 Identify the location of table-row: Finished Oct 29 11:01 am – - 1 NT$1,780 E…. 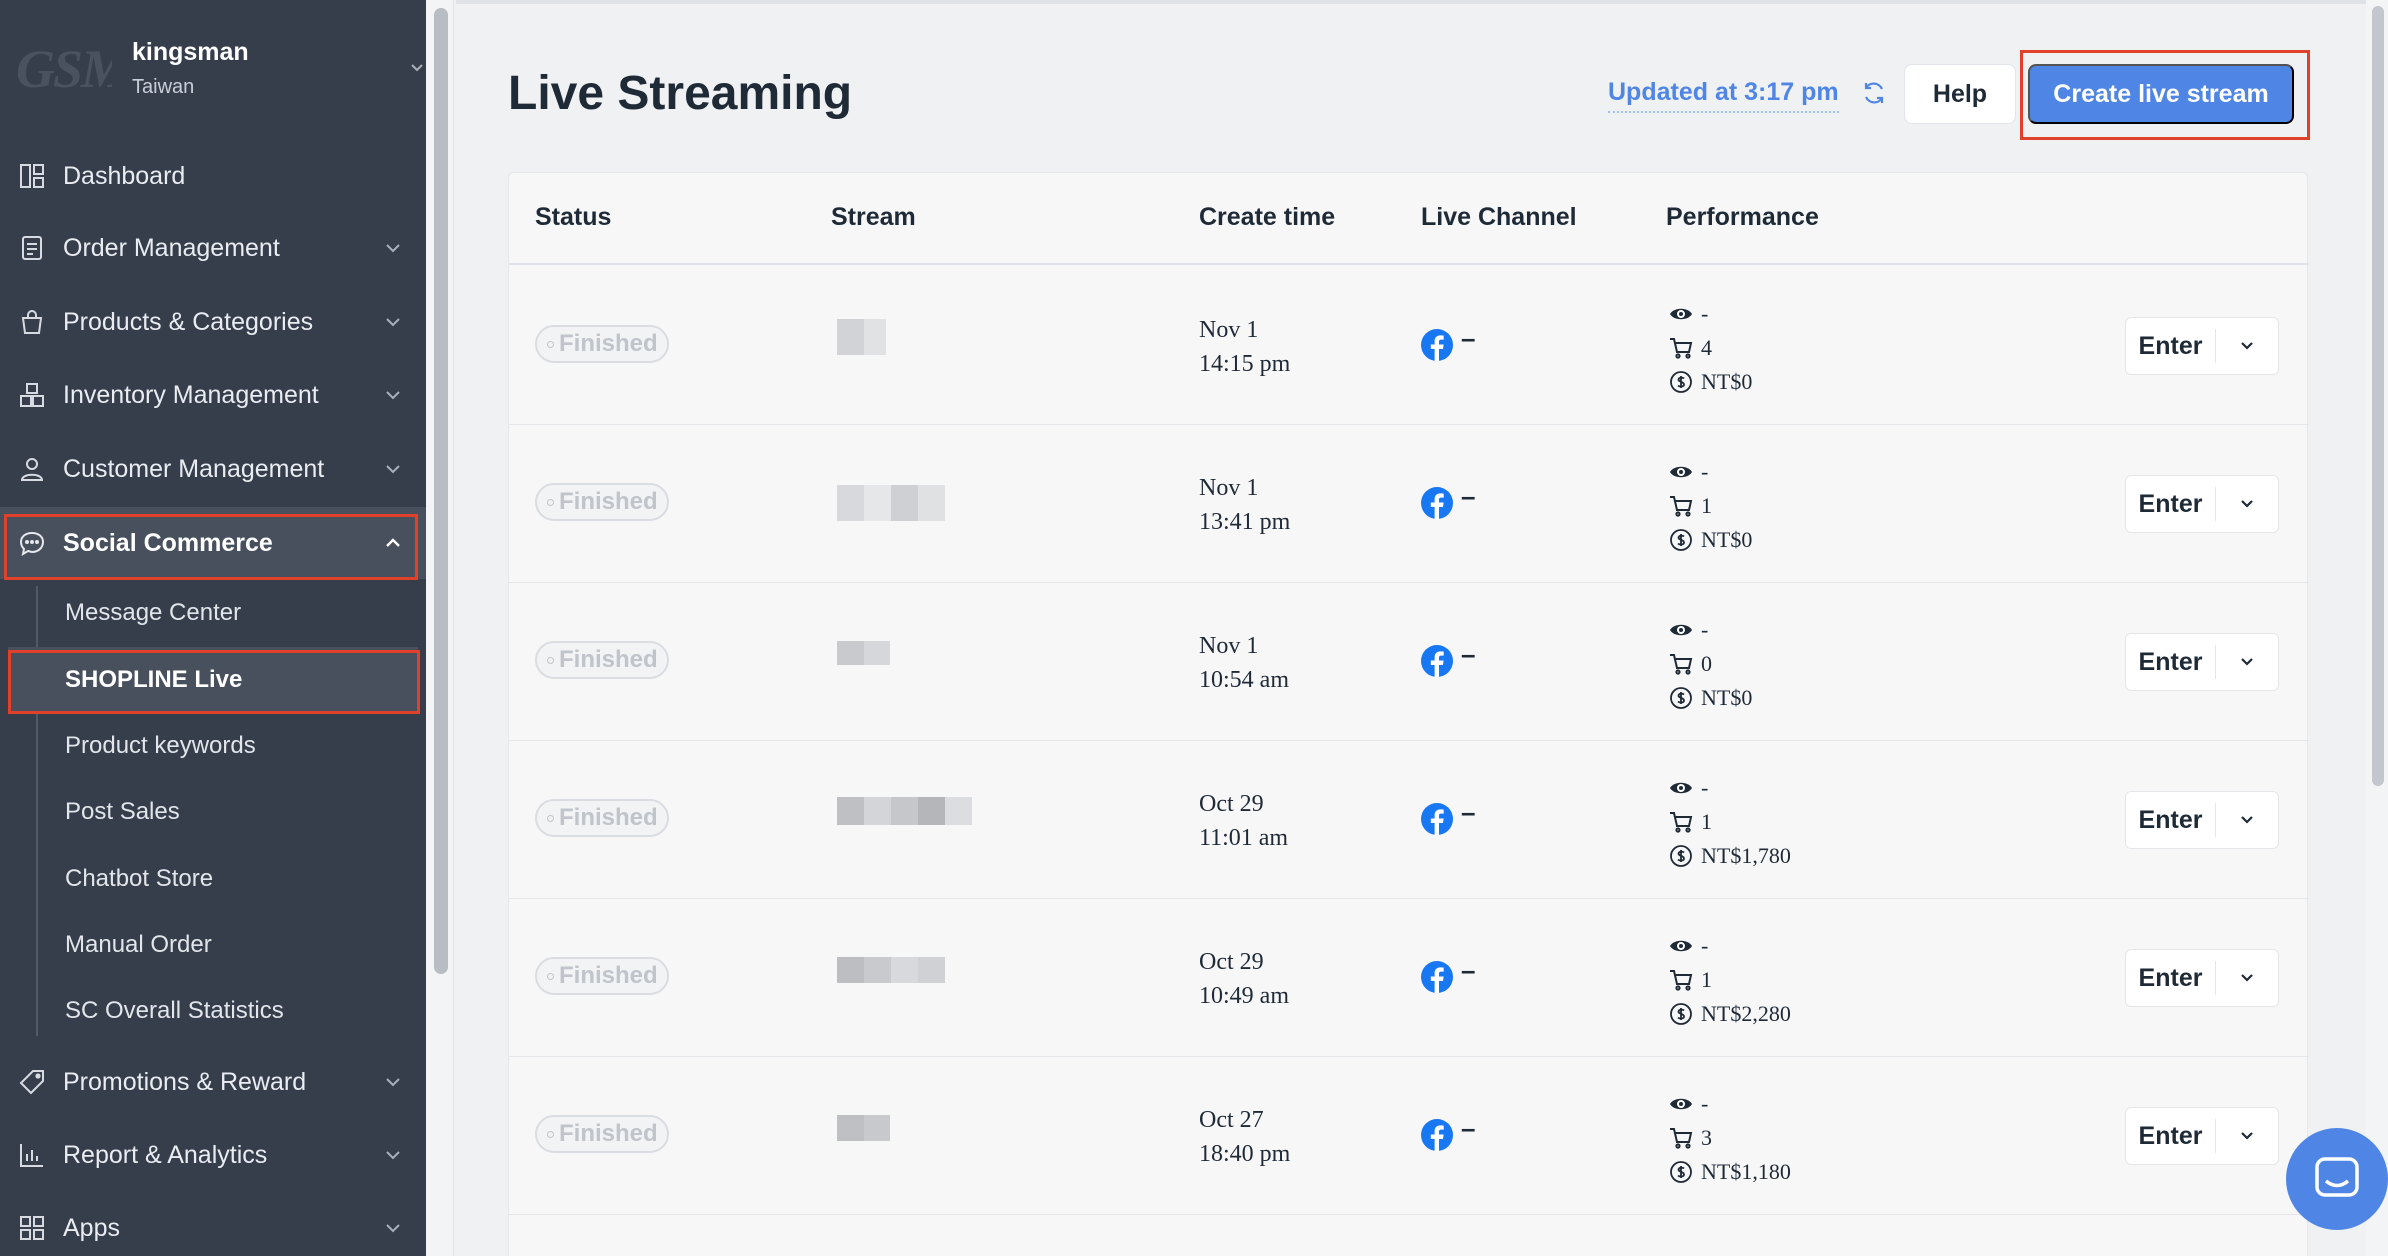
(1409, 820).